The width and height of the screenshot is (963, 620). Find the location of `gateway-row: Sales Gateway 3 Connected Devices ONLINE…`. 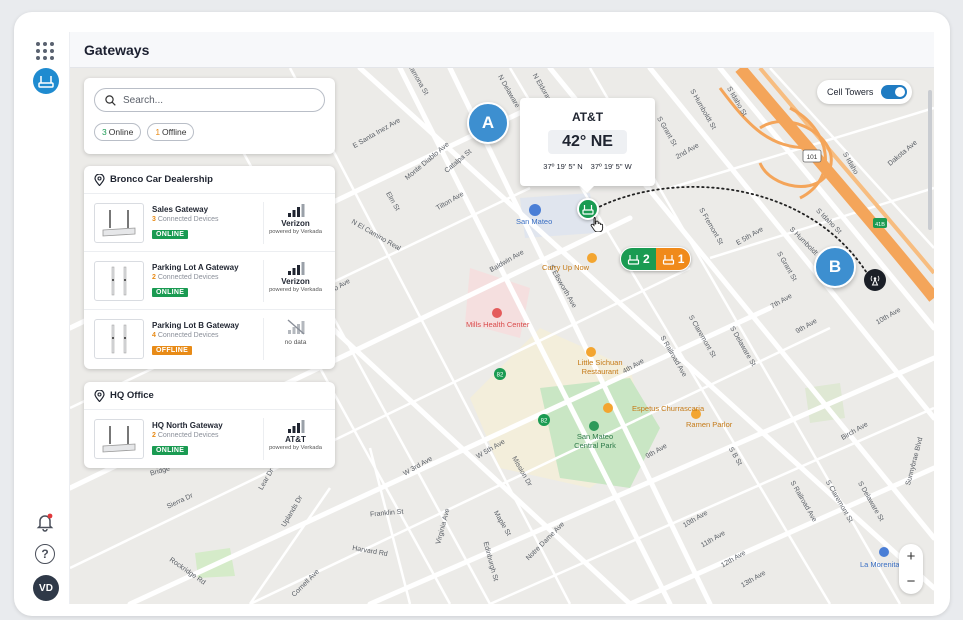

gateway-row: Sales Gateway 3 Connected Devices ONLINE… is located at coordinates (209, 223).